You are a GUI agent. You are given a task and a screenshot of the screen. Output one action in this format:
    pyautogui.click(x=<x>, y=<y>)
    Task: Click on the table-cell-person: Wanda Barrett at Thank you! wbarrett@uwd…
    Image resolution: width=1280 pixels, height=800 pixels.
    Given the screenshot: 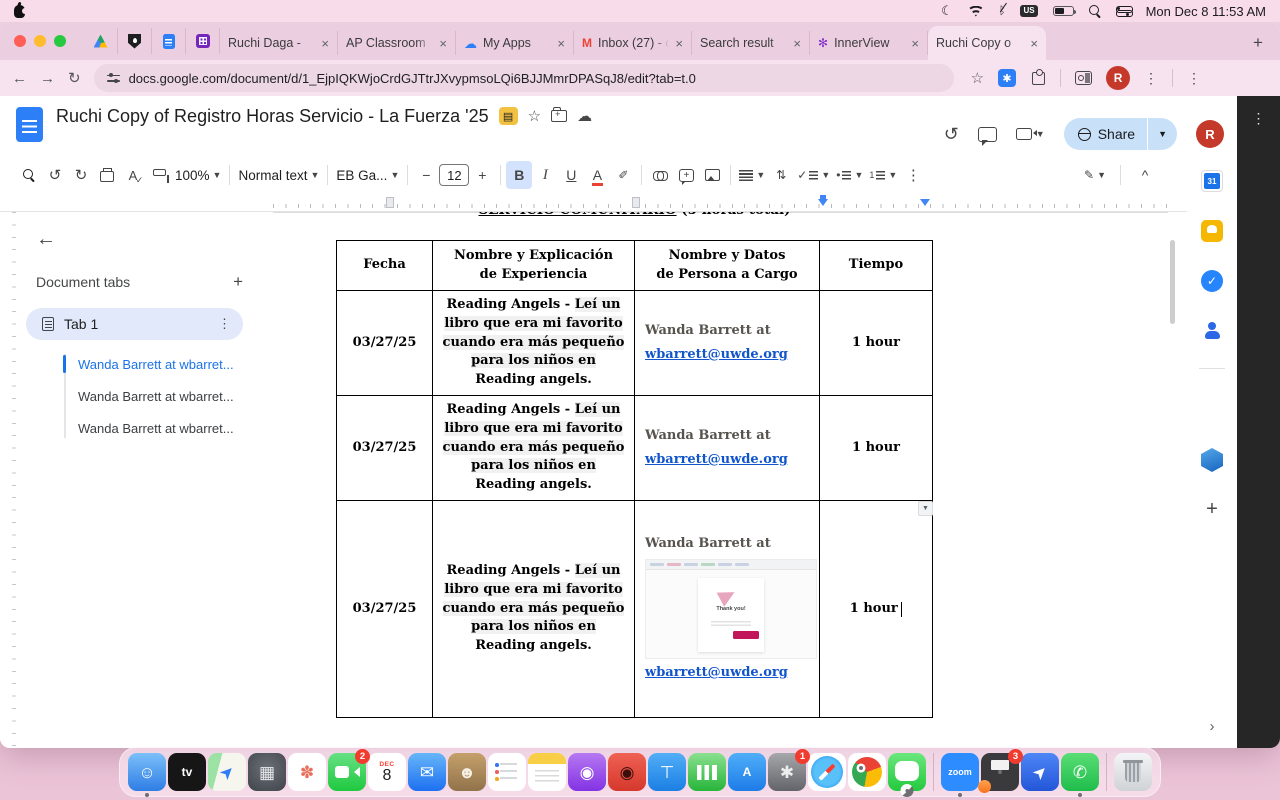 What is the action you would take?
    pyautogui.click(x=727, y=609)
    